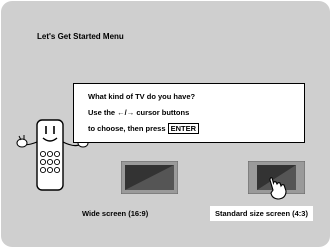  Describe the element at coordinates (277, 191) in the screenshot. I see `pointing-hand-icon` at that location.